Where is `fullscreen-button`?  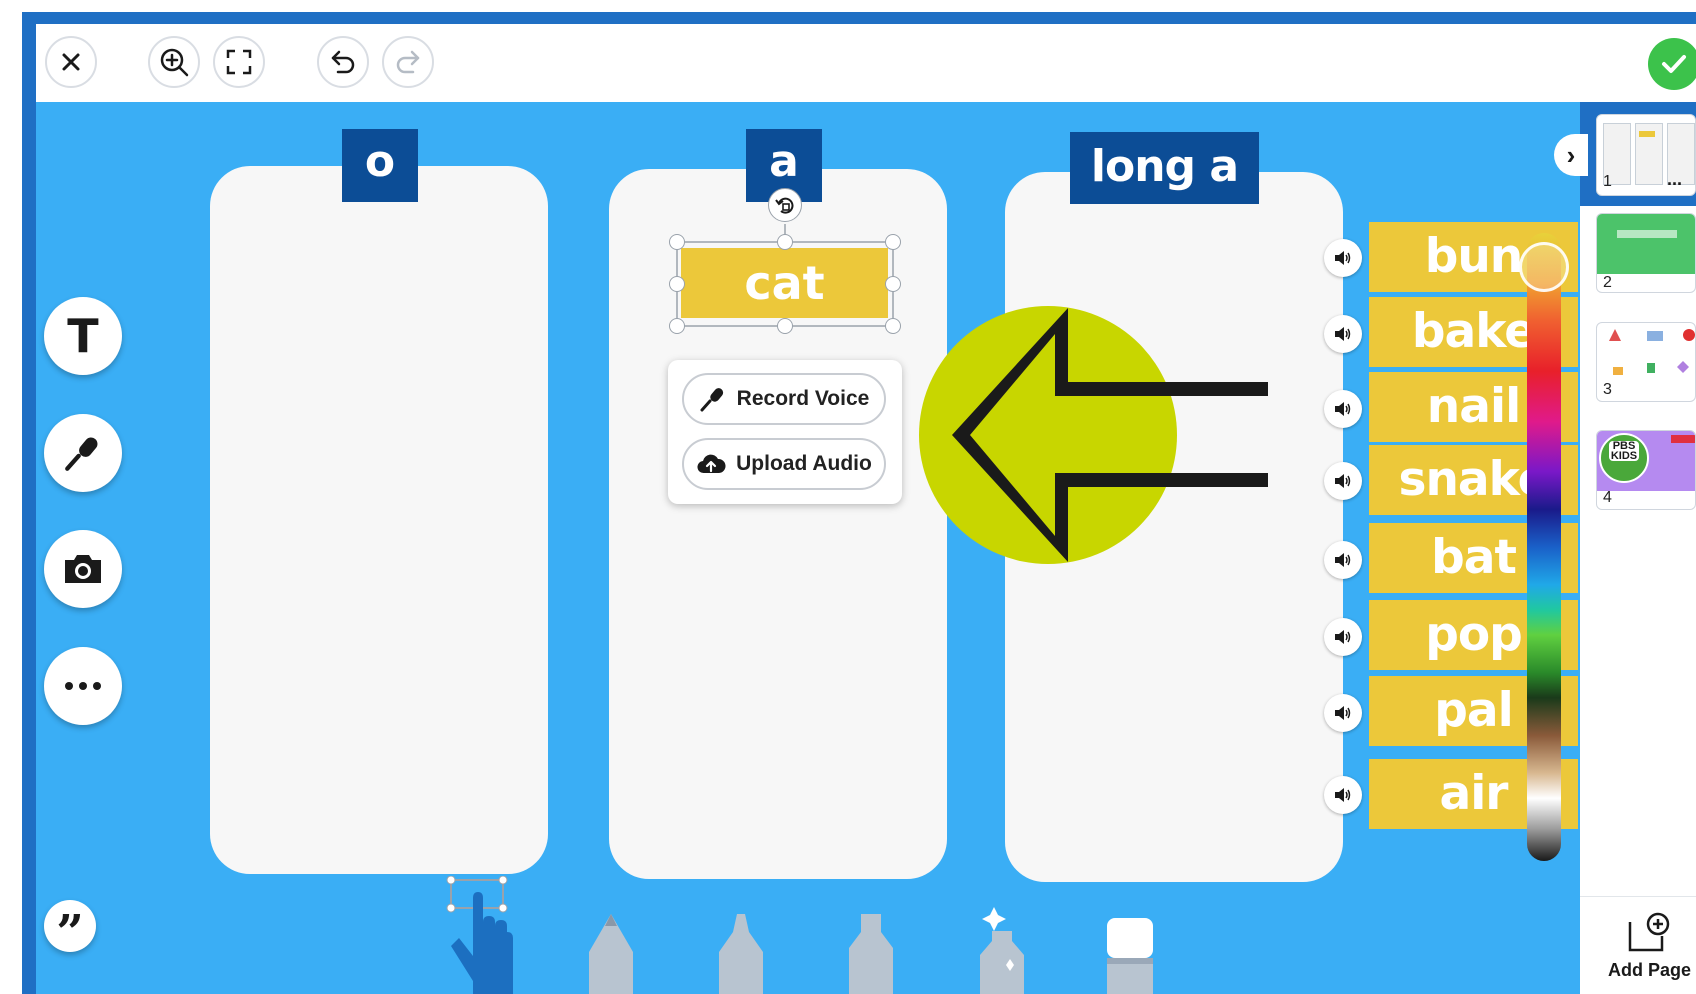 fullscreen-button is located at coordinates (239, 62).